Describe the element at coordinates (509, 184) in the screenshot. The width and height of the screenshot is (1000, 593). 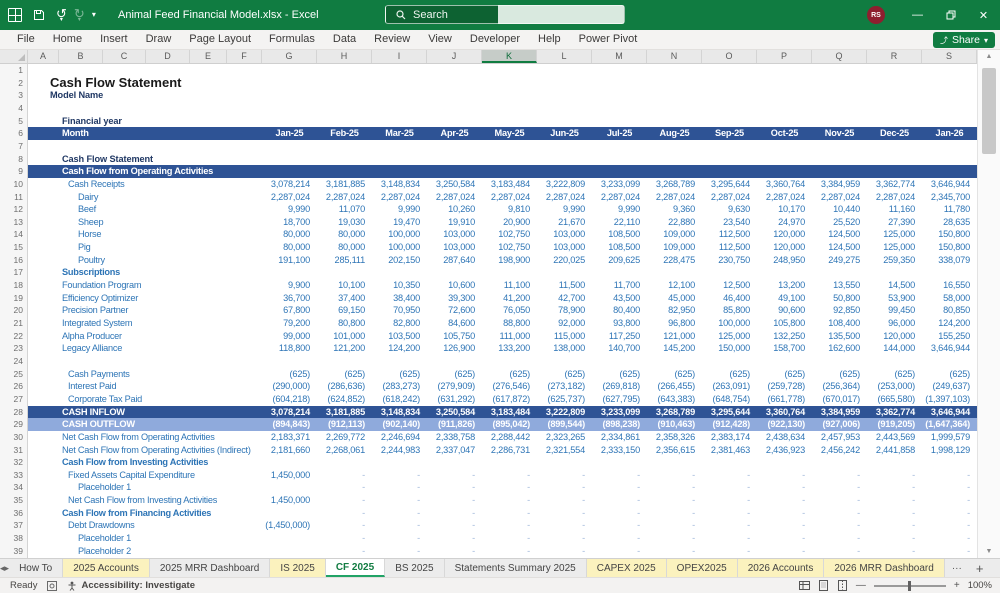
I see `grid-cell: 3,183,484` at that location.